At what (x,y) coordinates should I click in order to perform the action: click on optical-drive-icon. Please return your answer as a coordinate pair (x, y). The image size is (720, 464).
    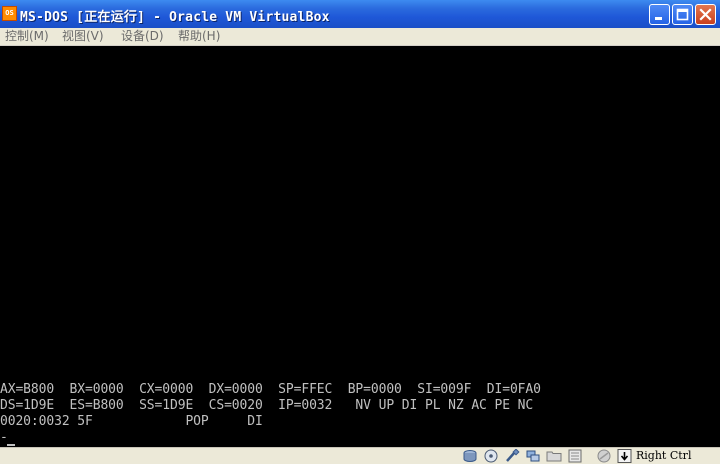
    Looking at the image, I should click on (491, 456).